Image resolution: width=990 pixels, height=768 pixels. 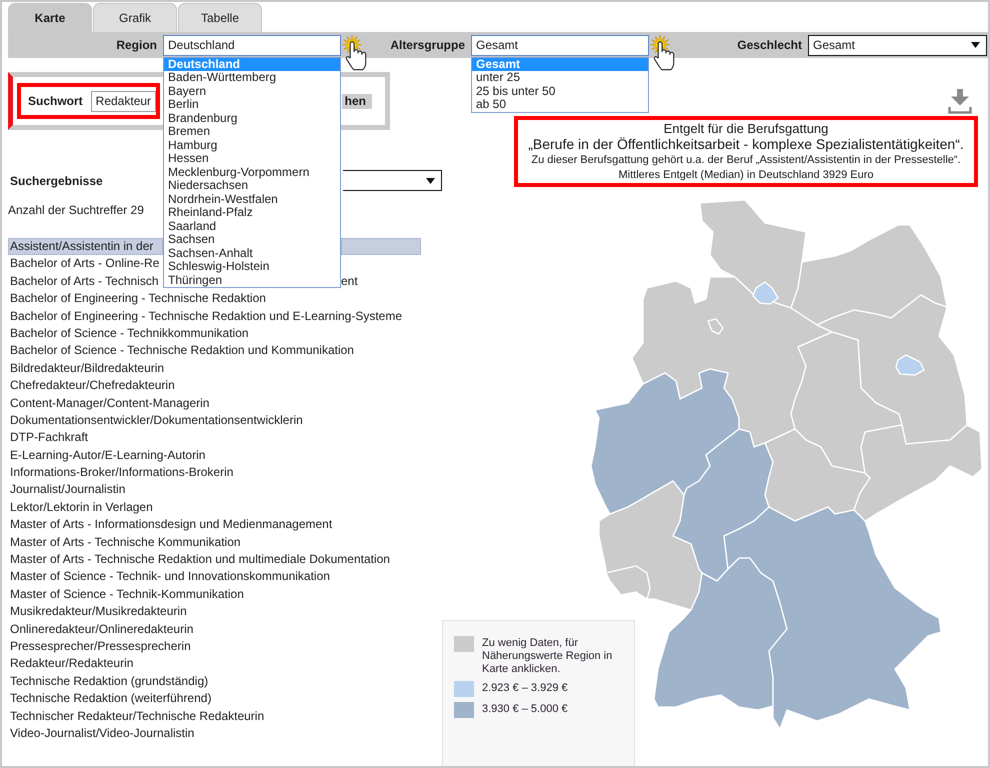 What do you see at coordinates (357, 101) in the screenshot?
I see `search-button: hen` at bounding box center [357, 101].